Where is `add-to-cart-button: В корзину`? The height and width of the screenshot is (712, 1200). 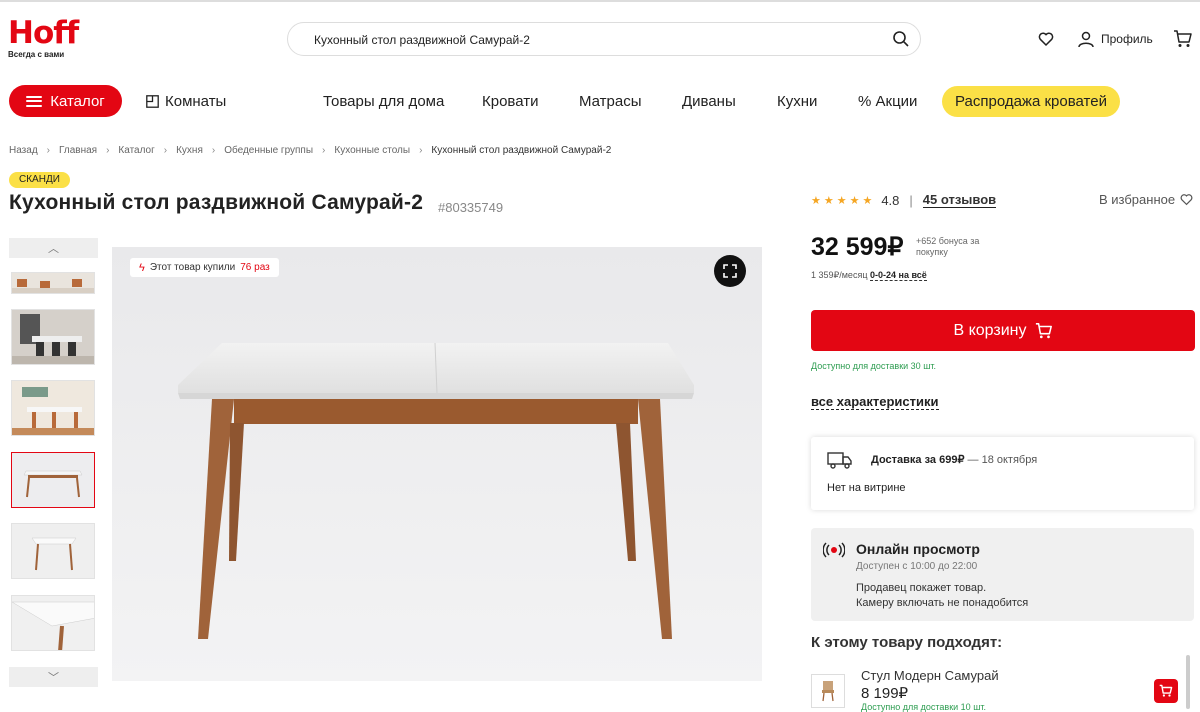
add-to-cart-button: В корзину is located at coordinates (1003, 330).